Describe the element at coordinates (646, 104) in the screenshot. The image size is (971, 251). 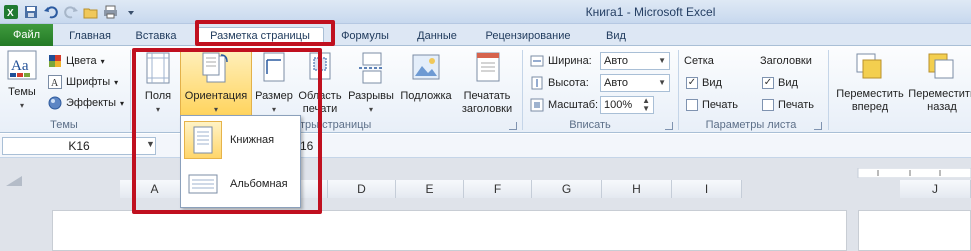
I see `spinner-arrows-icon: ▲ ▼` at that location.